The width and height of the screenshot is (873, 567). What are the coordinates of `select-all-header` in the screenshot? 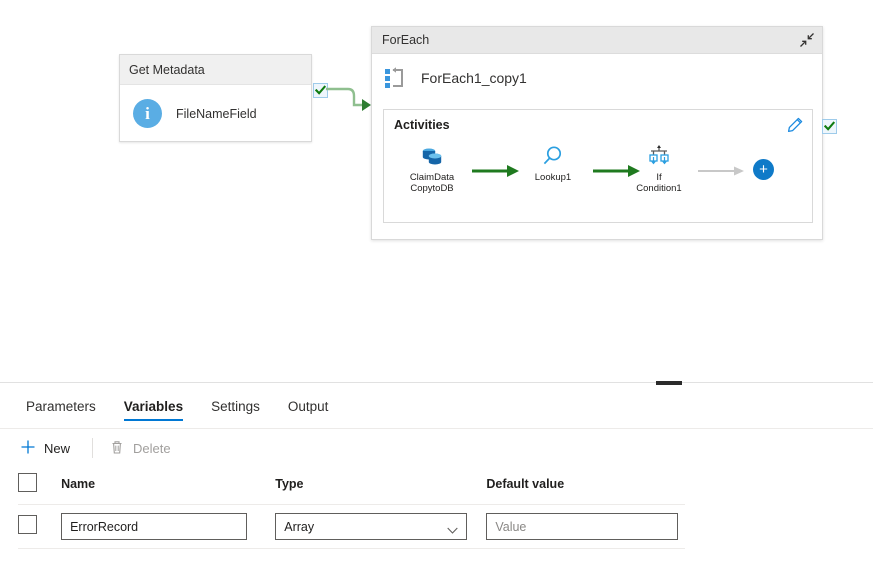 It's located at (40, 486).